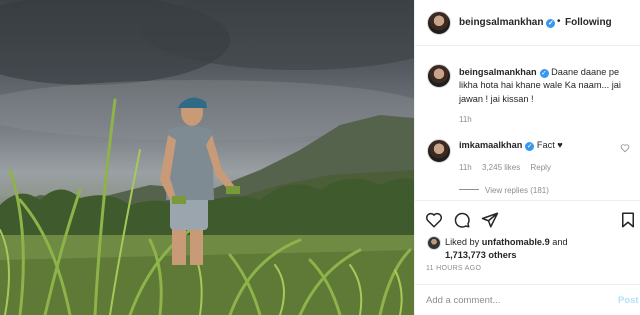 This screenshot has height=315, width=640. I want to click on likes-count: 1,713,773 others, so click(481, 255).